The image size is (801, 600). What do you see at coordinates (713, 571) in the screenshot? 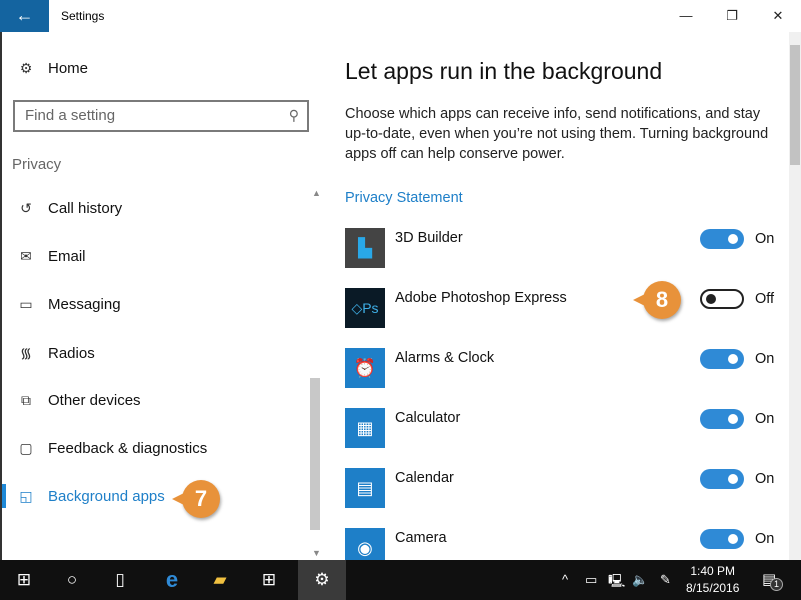
I see `time: 1:40 PM` at bounding box center [713, 571].